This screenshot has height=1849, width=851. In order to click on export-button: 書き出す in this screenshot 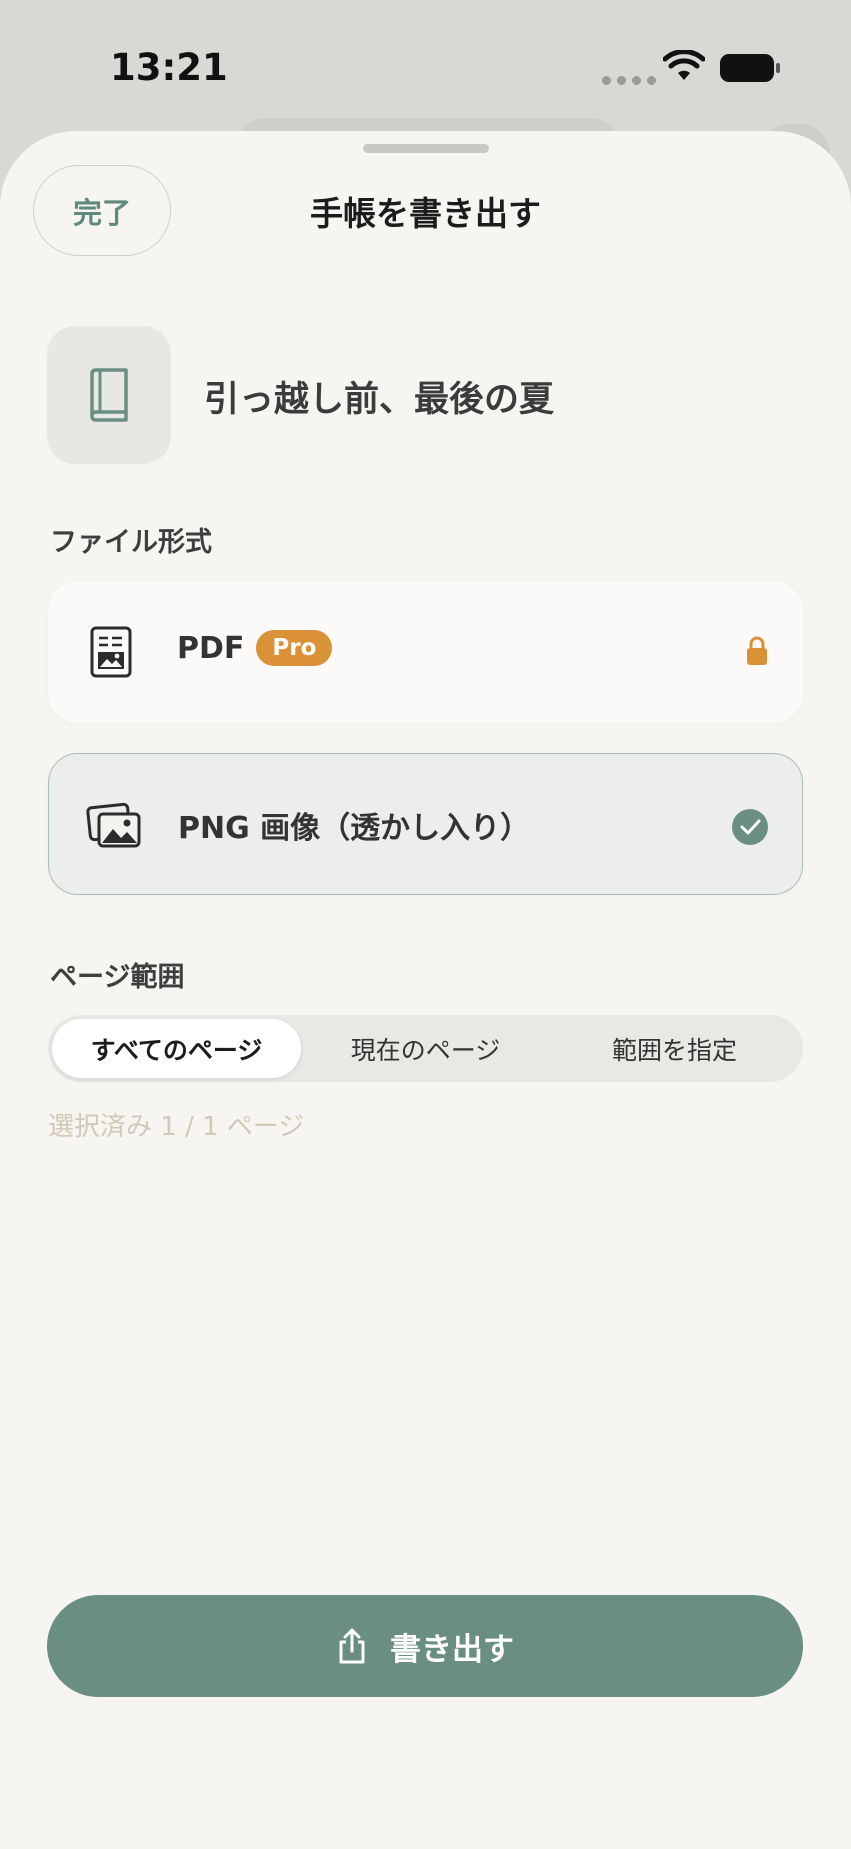, I will do `click(425, 1646)`.